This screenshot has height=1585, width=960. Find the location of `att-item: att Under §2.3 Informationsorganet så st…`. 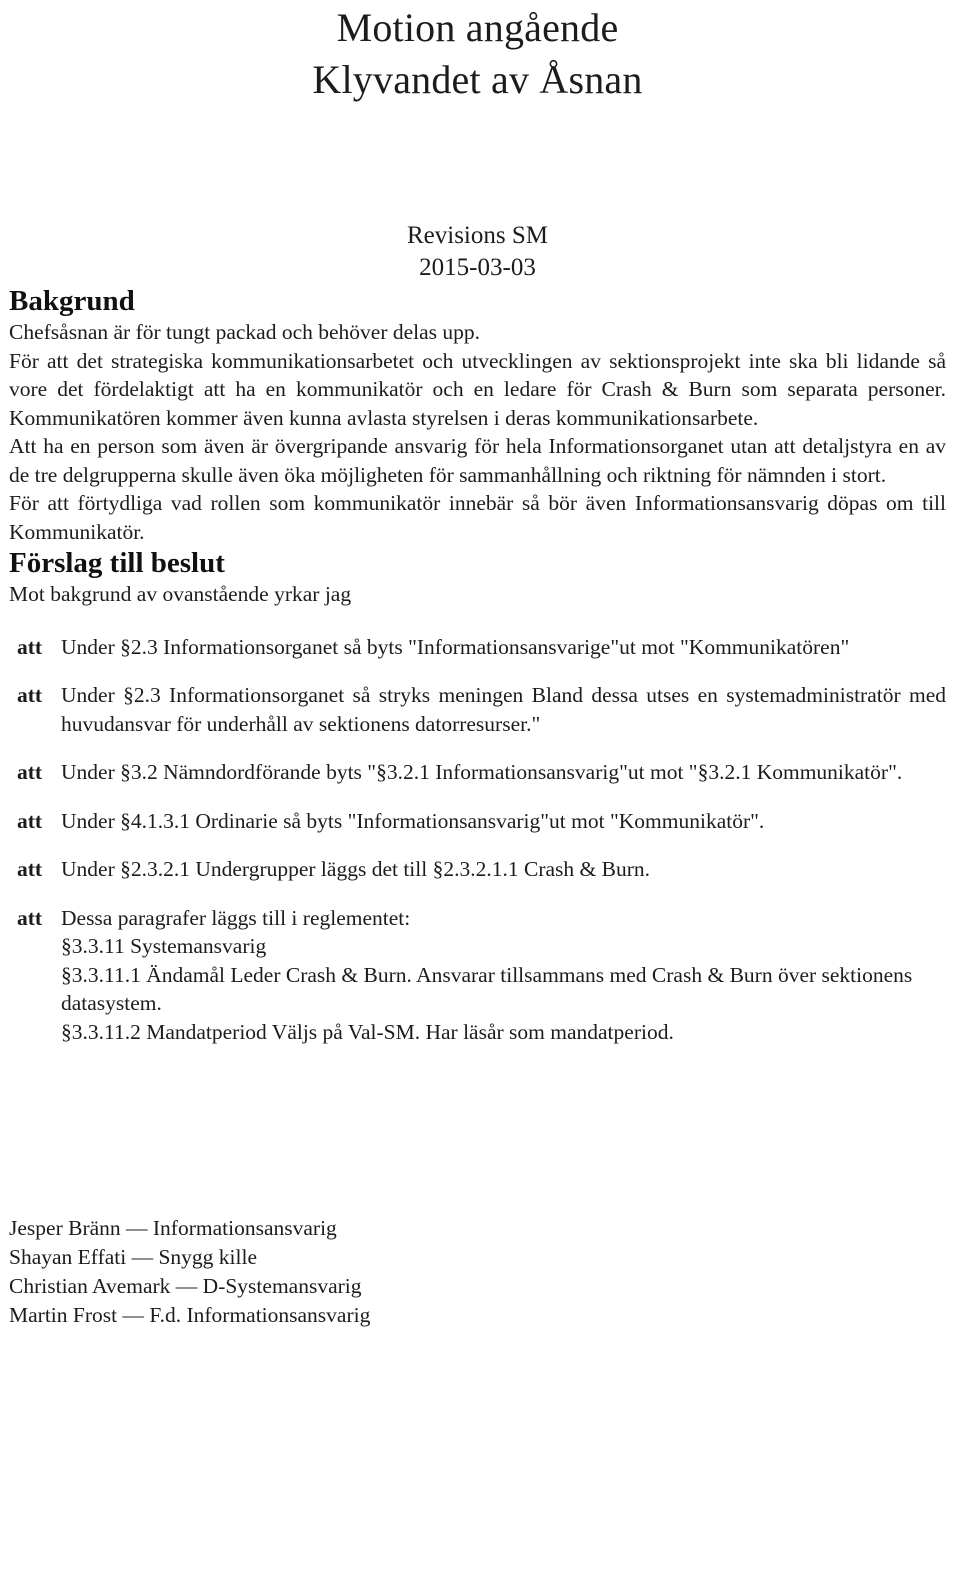

att-item: att Under §2.3 Informationsorganet så st… is located at coordinates (477, 709).